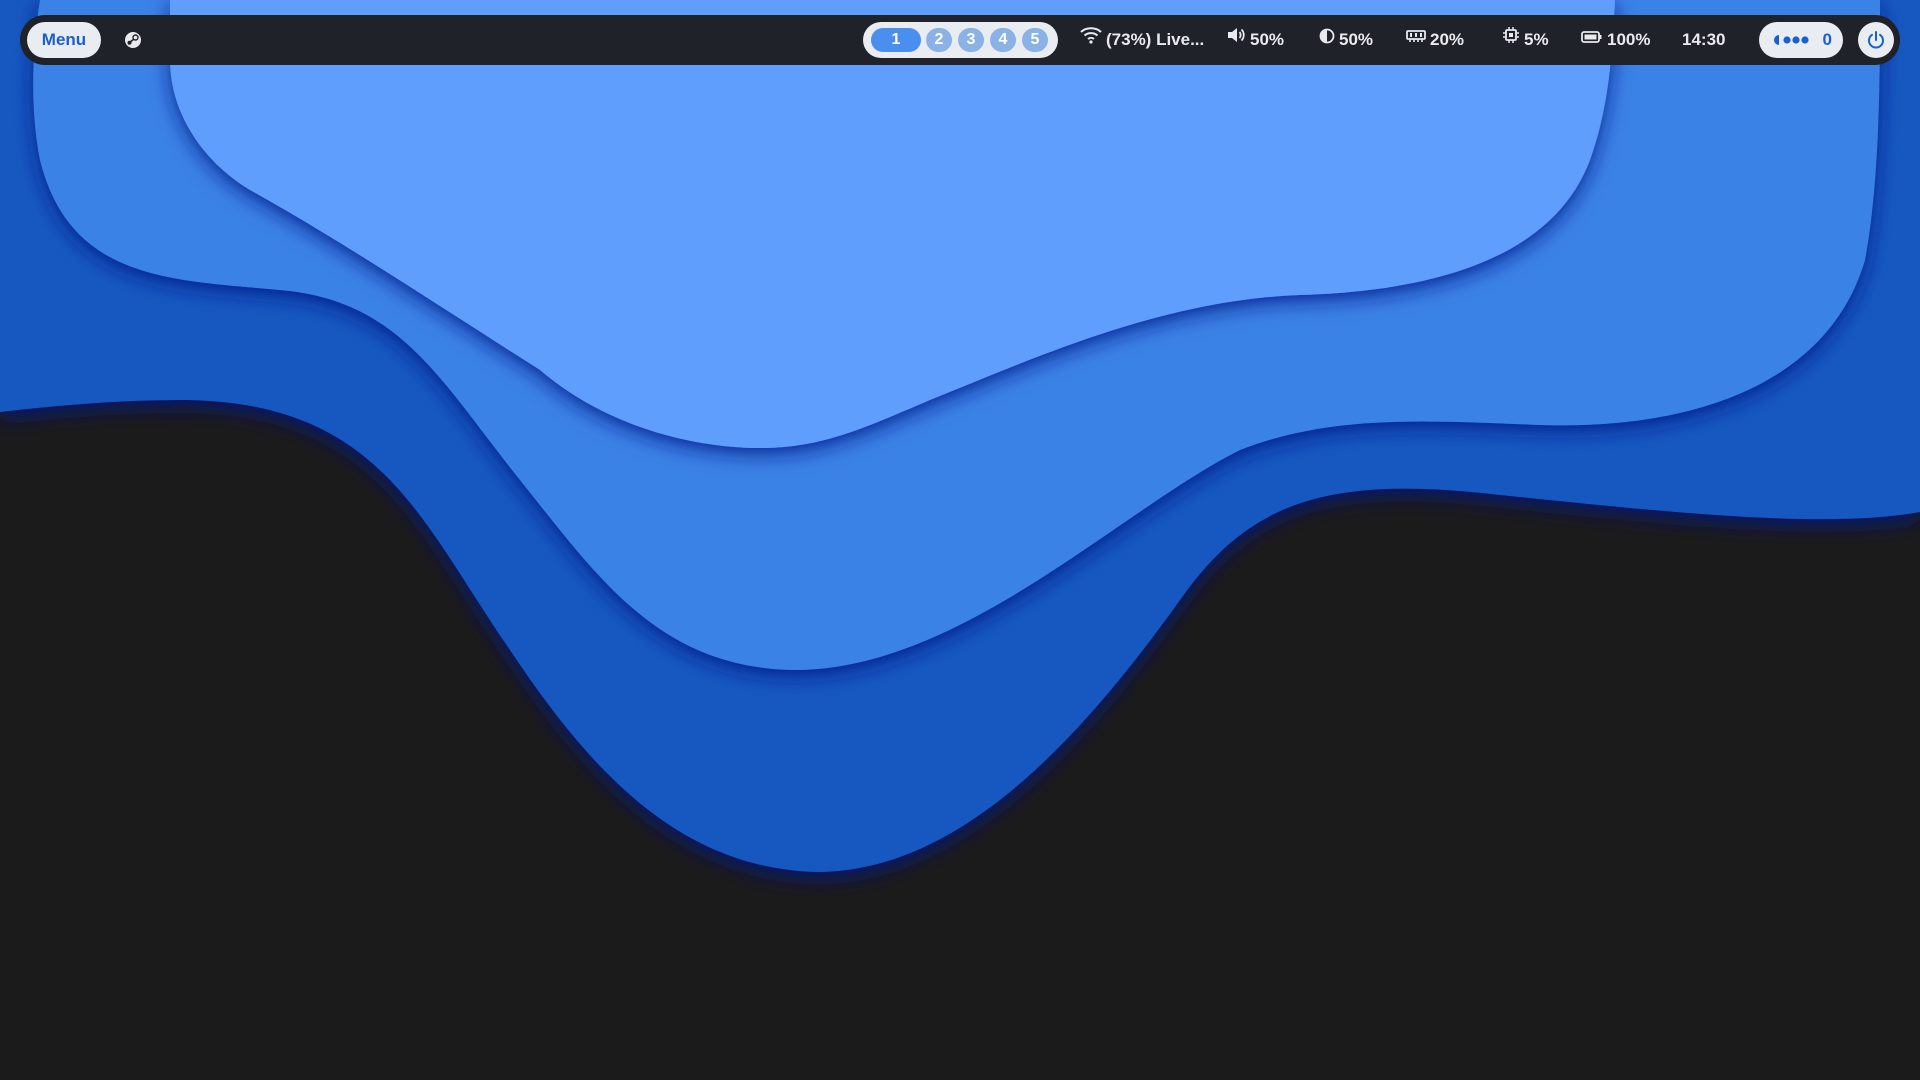 The width and height of the screenshot is (1920, 1080). What do you see at coordinates (1091, 39) in the screenshot?
I see `wifi-icon` at bounding box center [1091, 39].